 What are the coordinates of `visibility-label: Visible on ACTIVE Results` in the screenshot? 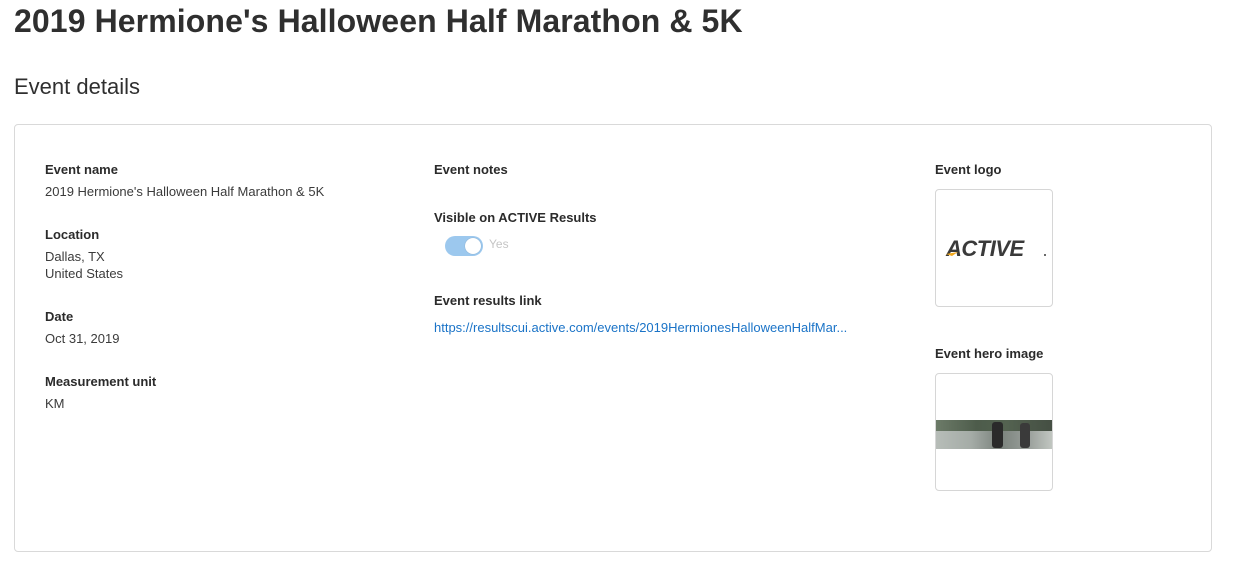 It's located at (515, 217).